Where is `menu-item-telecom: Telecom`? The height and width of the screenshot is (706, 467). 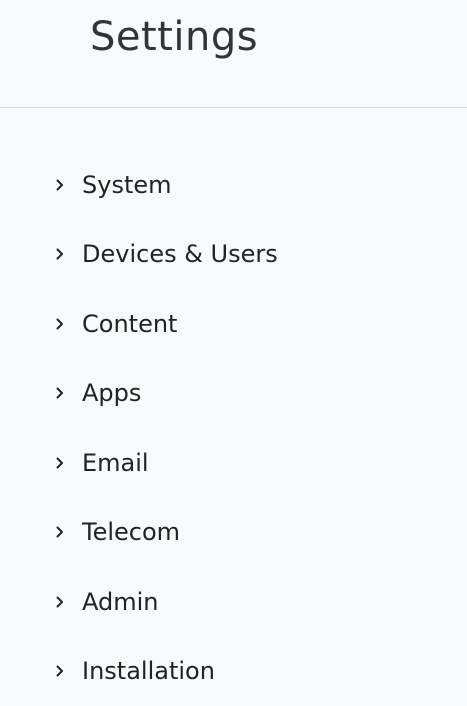
menu-item-telecom: Telecom is located at coordinates (233, 533).